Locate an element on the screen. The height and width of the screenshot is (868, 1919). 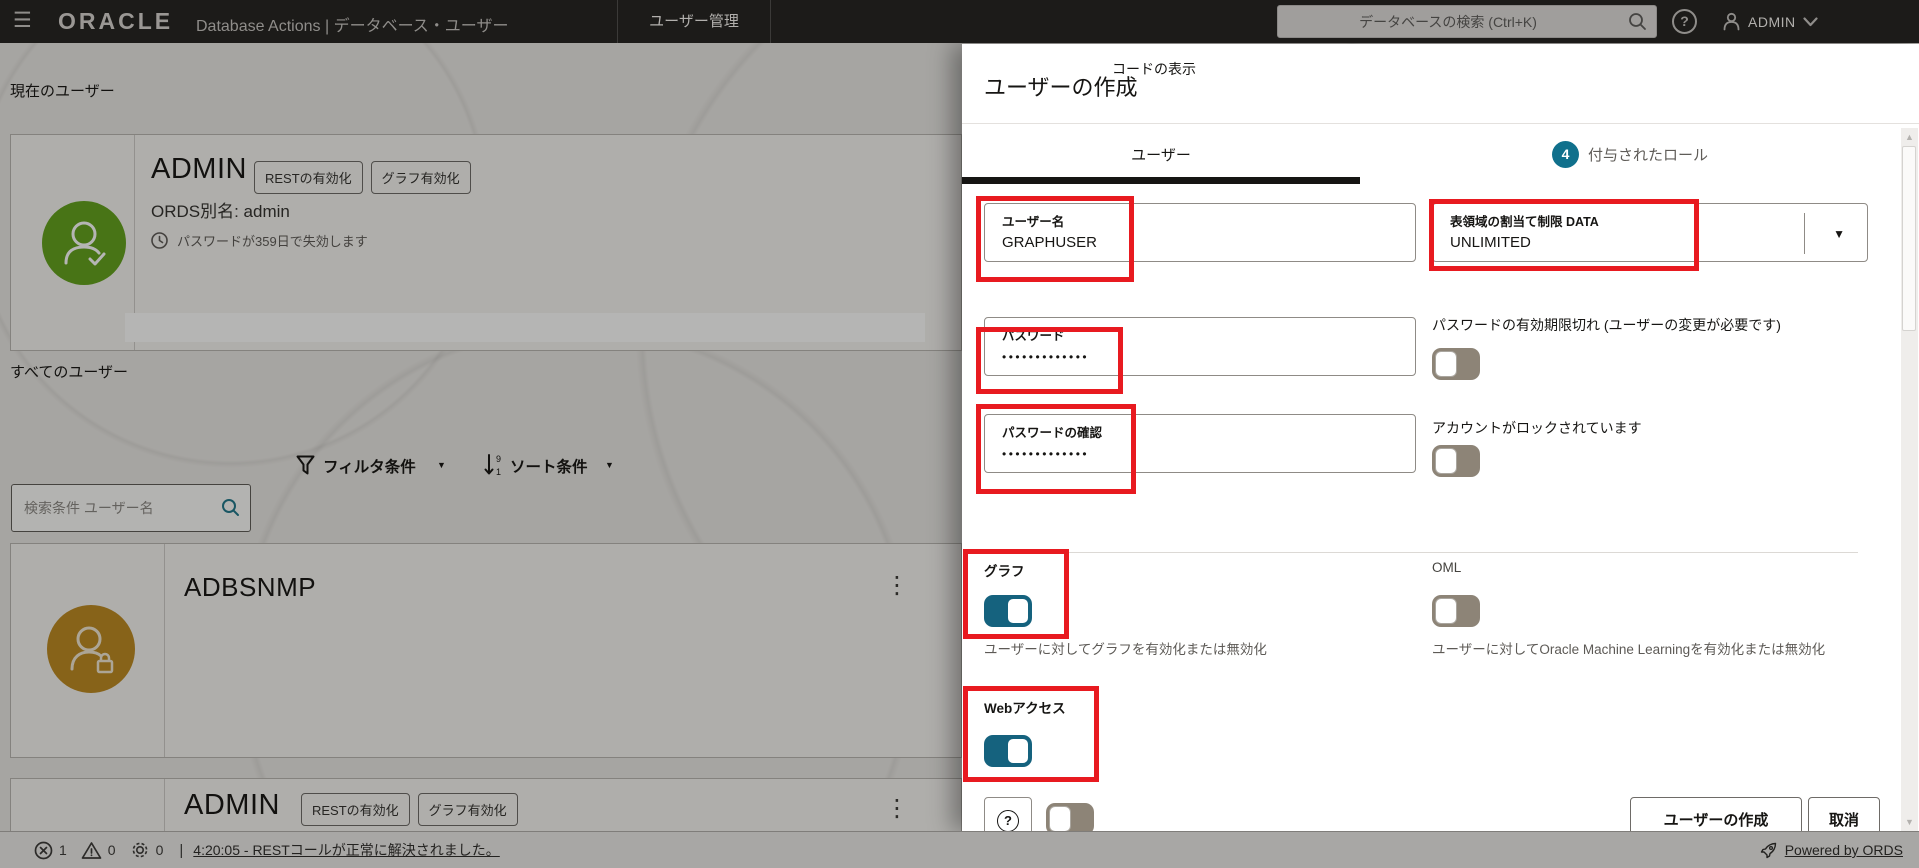
drawer-tabs: ユーザー 4 付与されたロール is located at coordinates (1440, 153).